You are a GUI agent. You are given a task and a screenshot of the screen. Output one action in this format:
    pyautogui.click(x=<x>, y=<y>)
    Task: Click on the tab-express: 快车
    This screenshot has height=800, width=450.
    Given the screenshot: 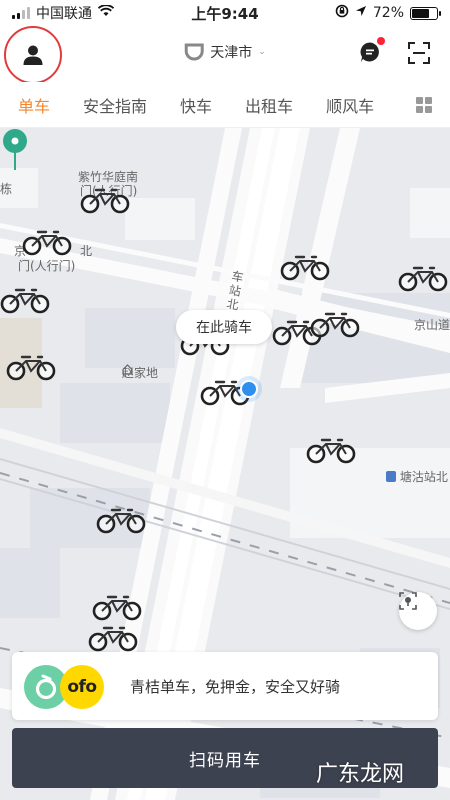 What is the action you would take?
    pyautogui.click(x=196, y=105)
    